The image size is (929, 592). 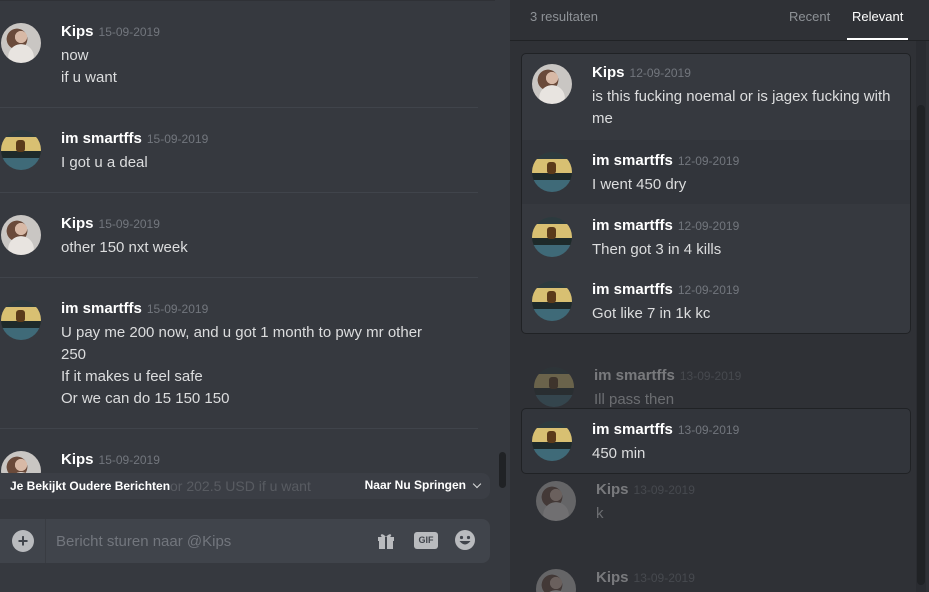 I want to click on message-text: If it makes u feel safe, so click(x=132, y=376).